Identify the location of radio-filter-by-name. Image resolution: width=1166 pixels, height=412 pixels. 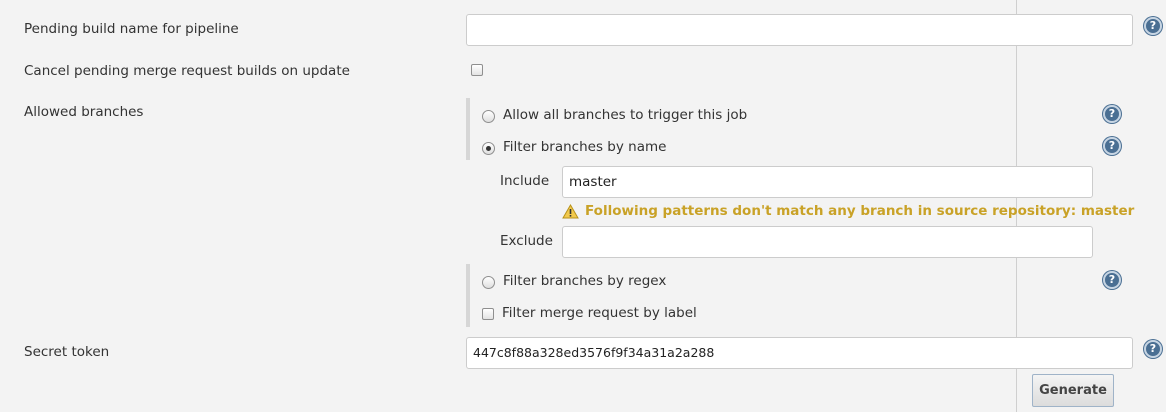
(488, 148).